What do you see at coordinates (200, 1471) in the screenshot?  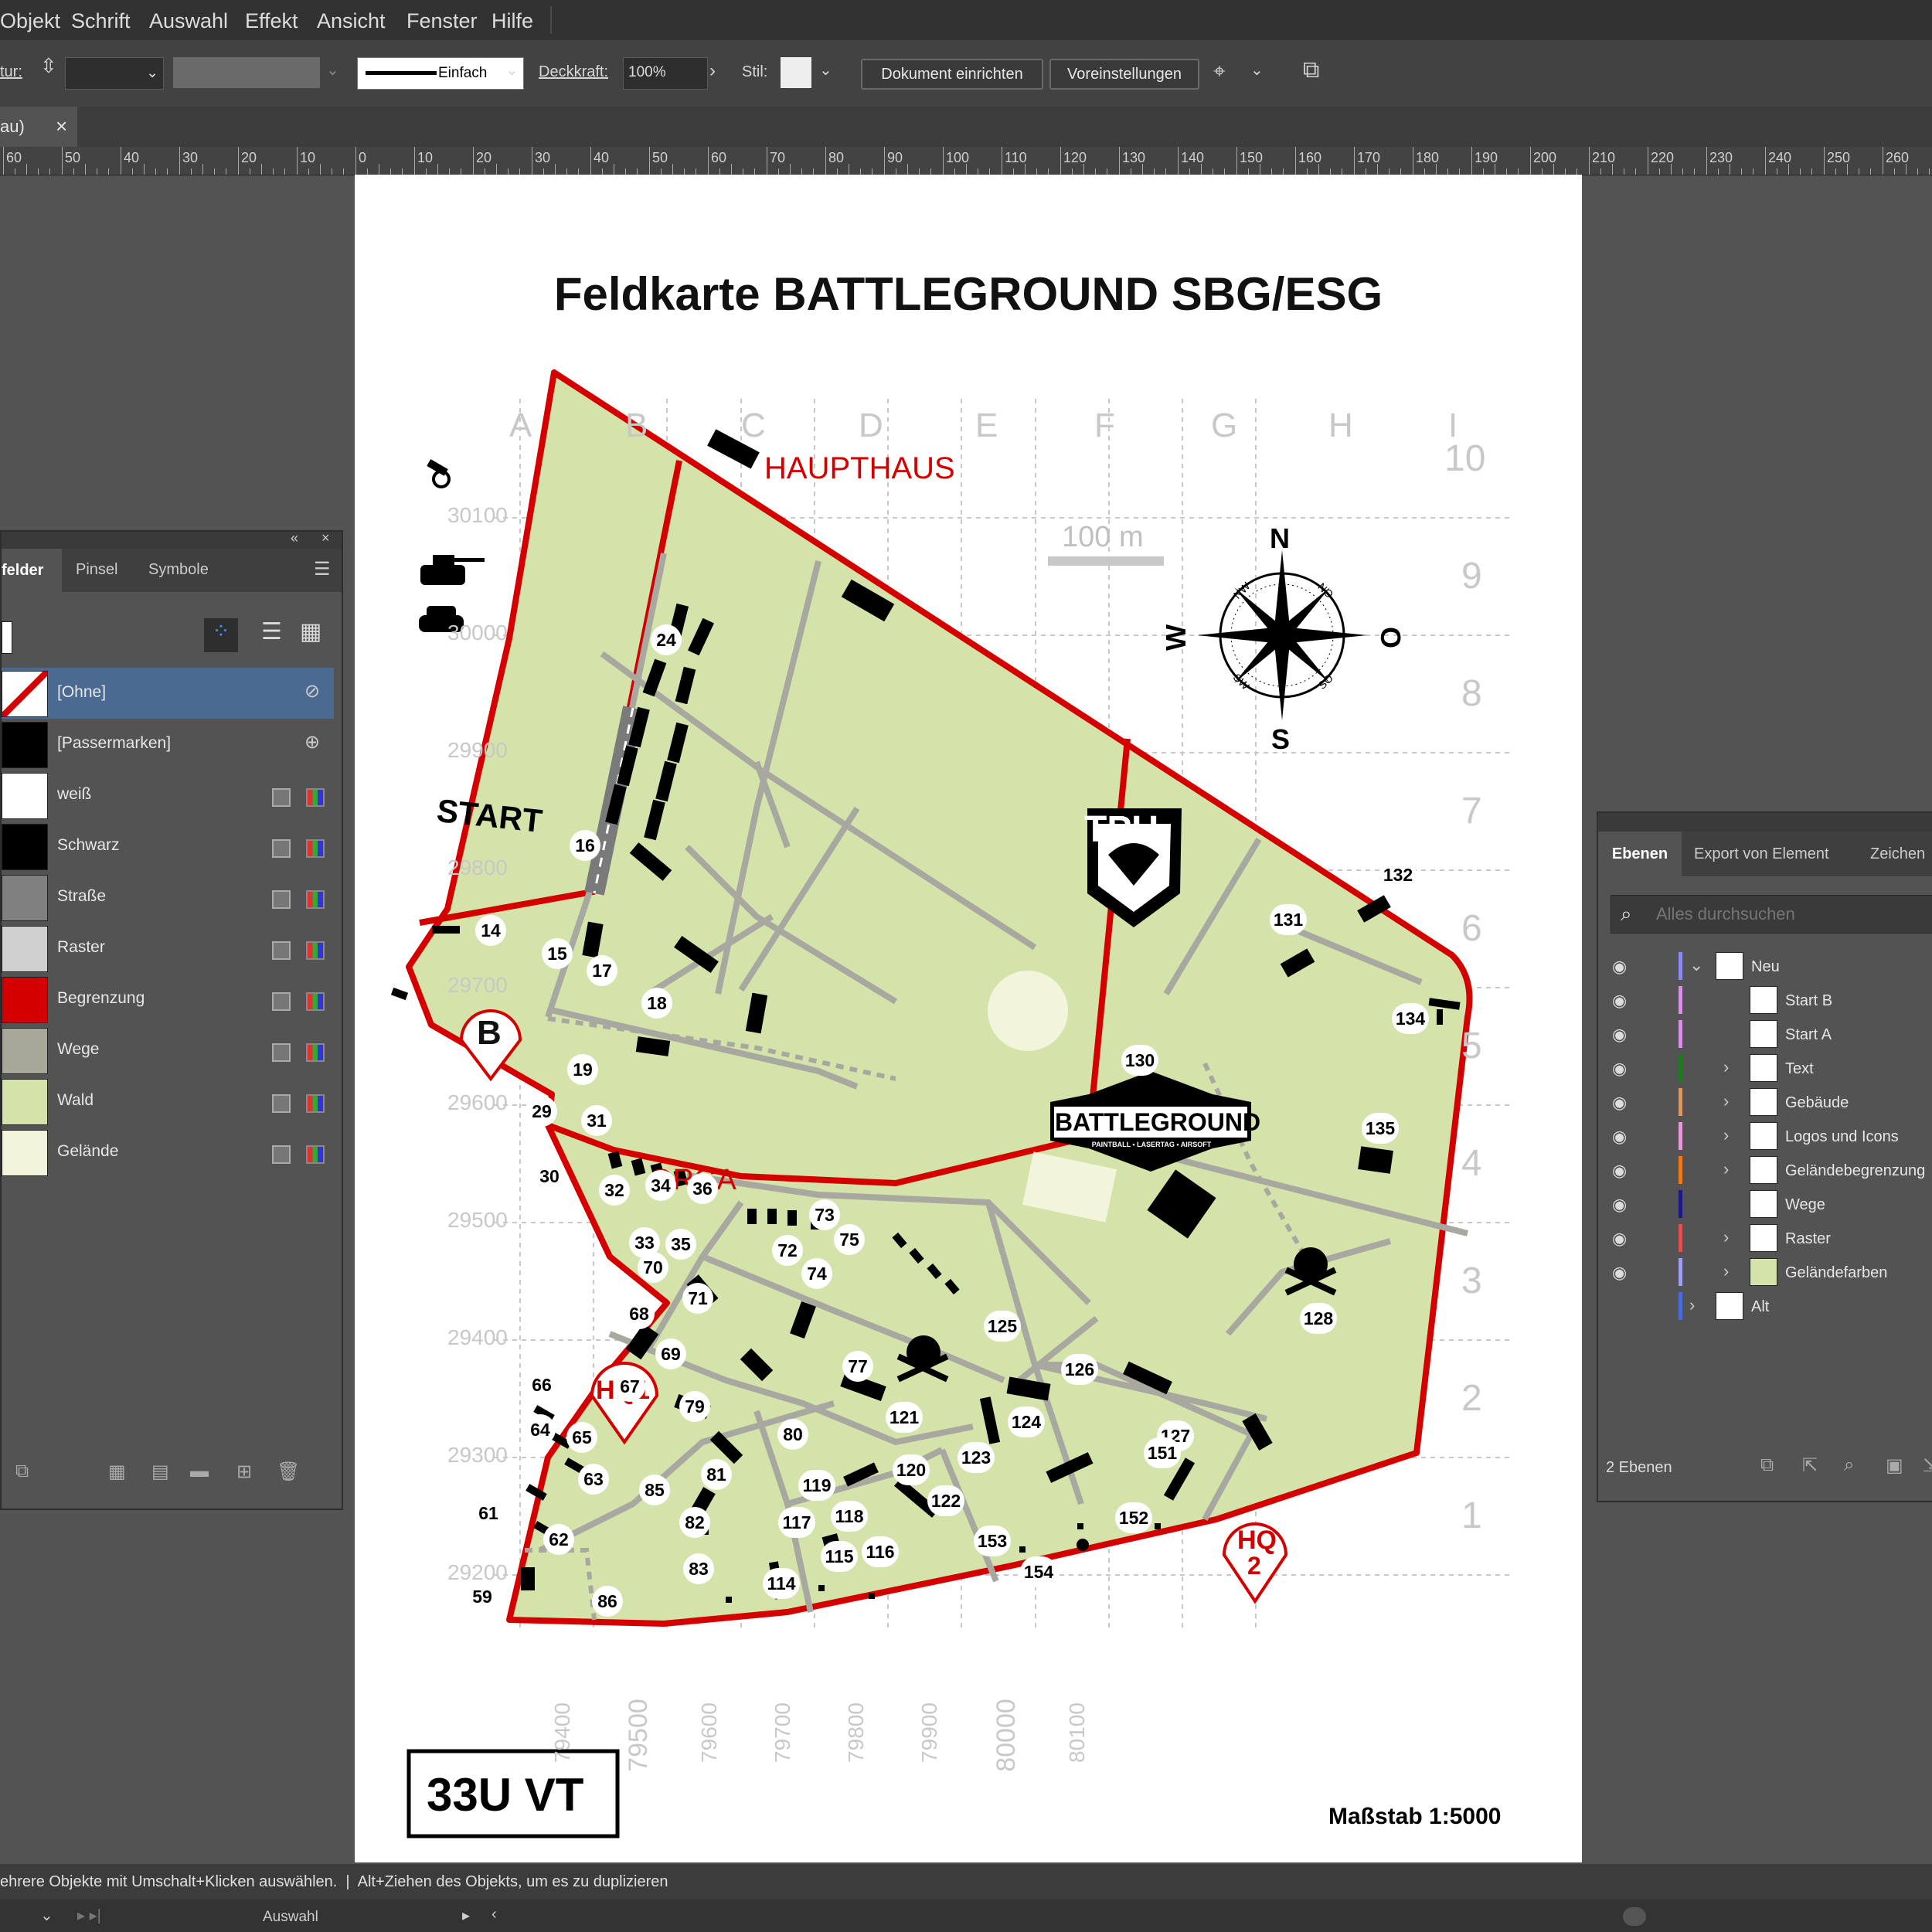 I see `new-group-icon: ▬` at bounding box center [200, 1471].